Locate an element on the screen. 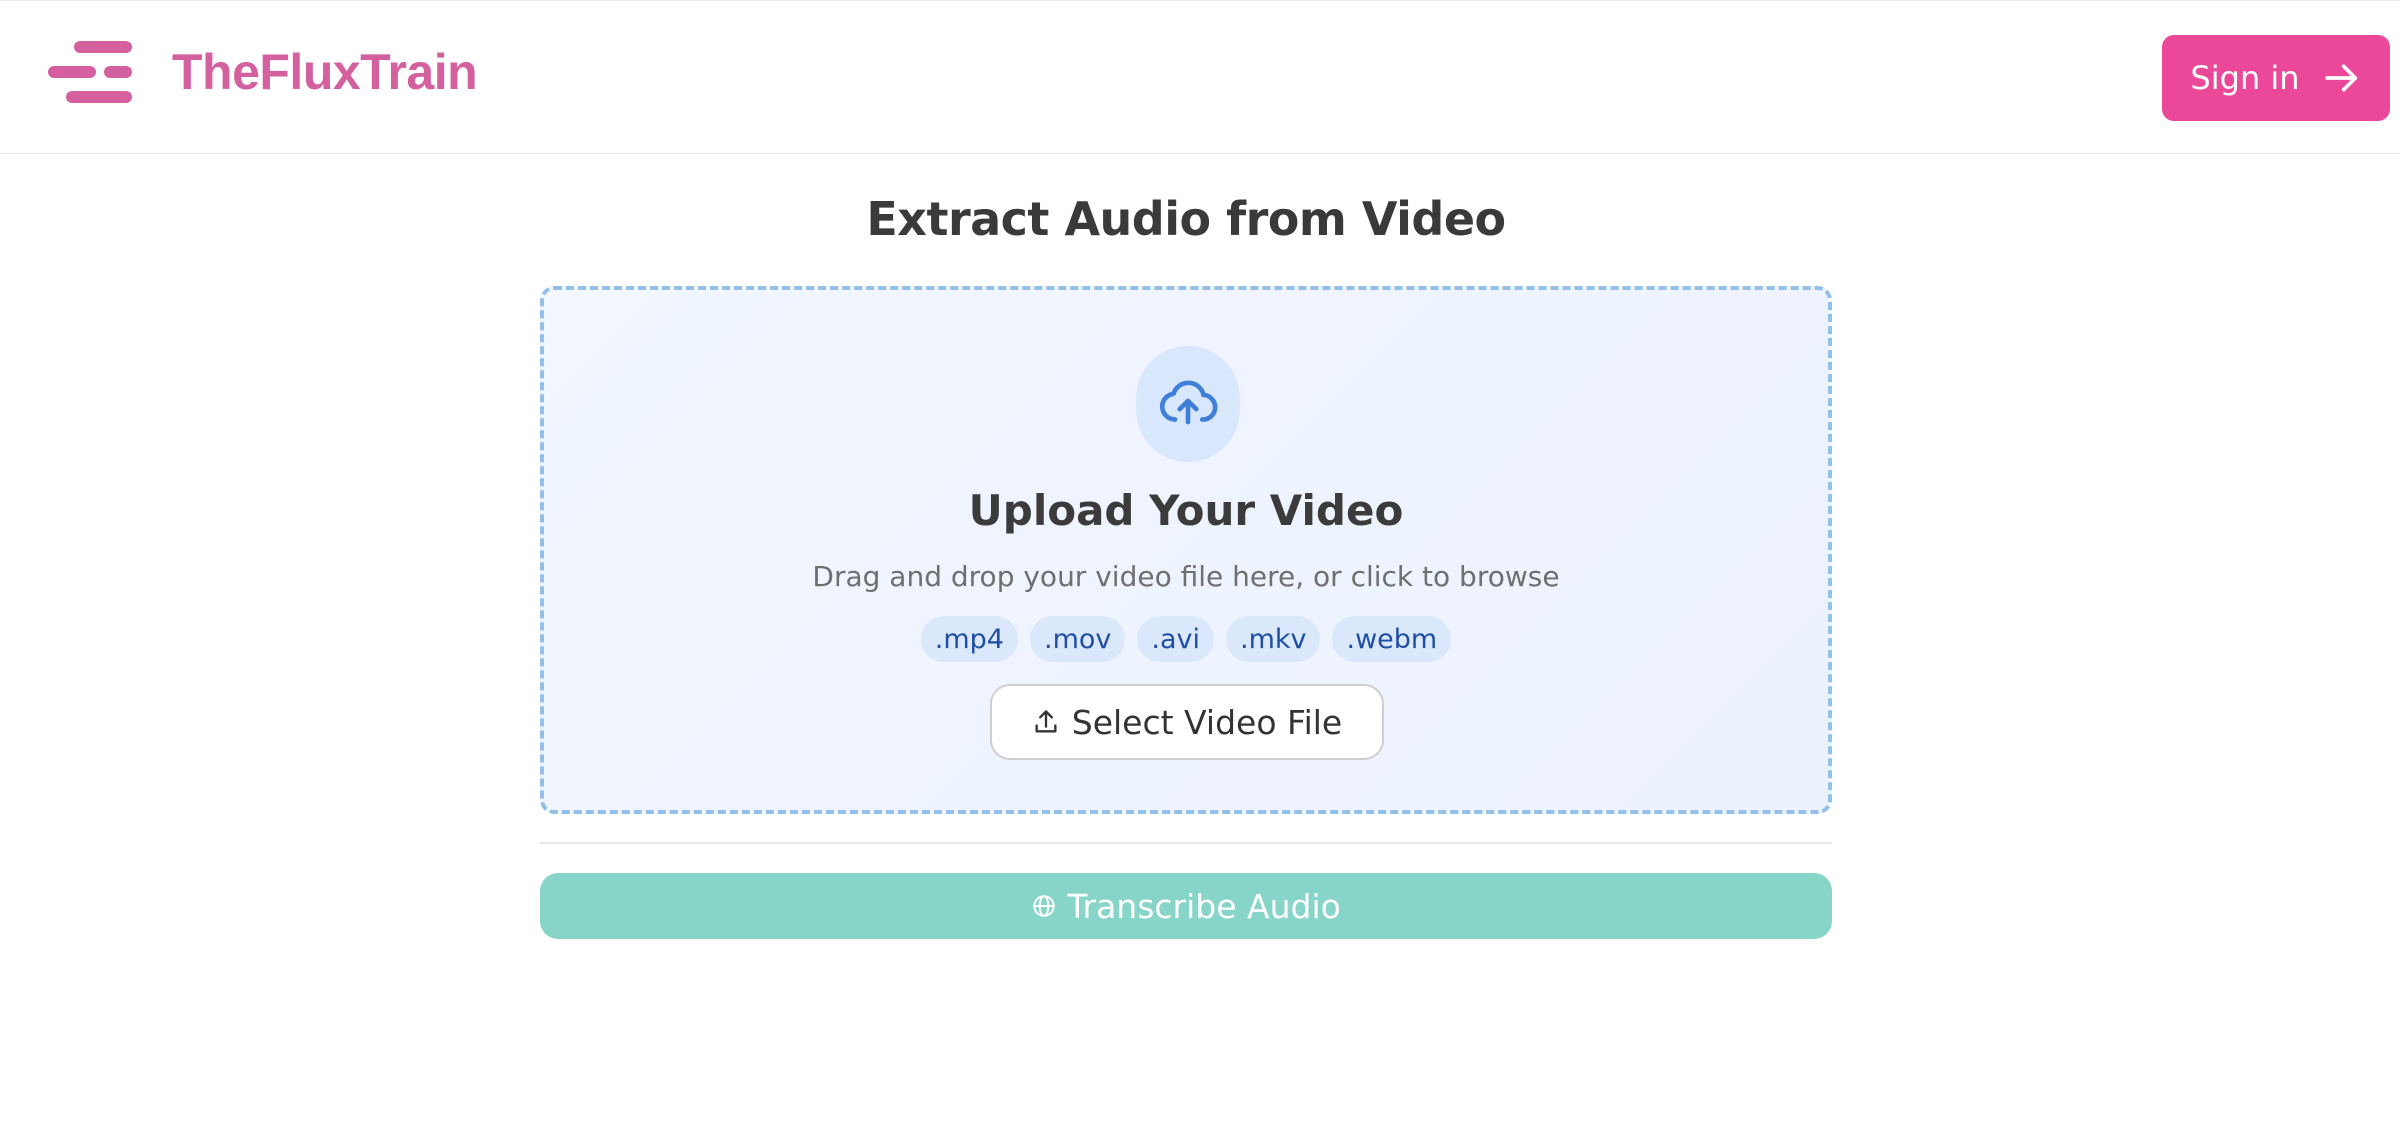 Image resolution: width=2400 pixels, height=1128 pixels. cloud-upload-icon is located at coordinates (1188, 402).